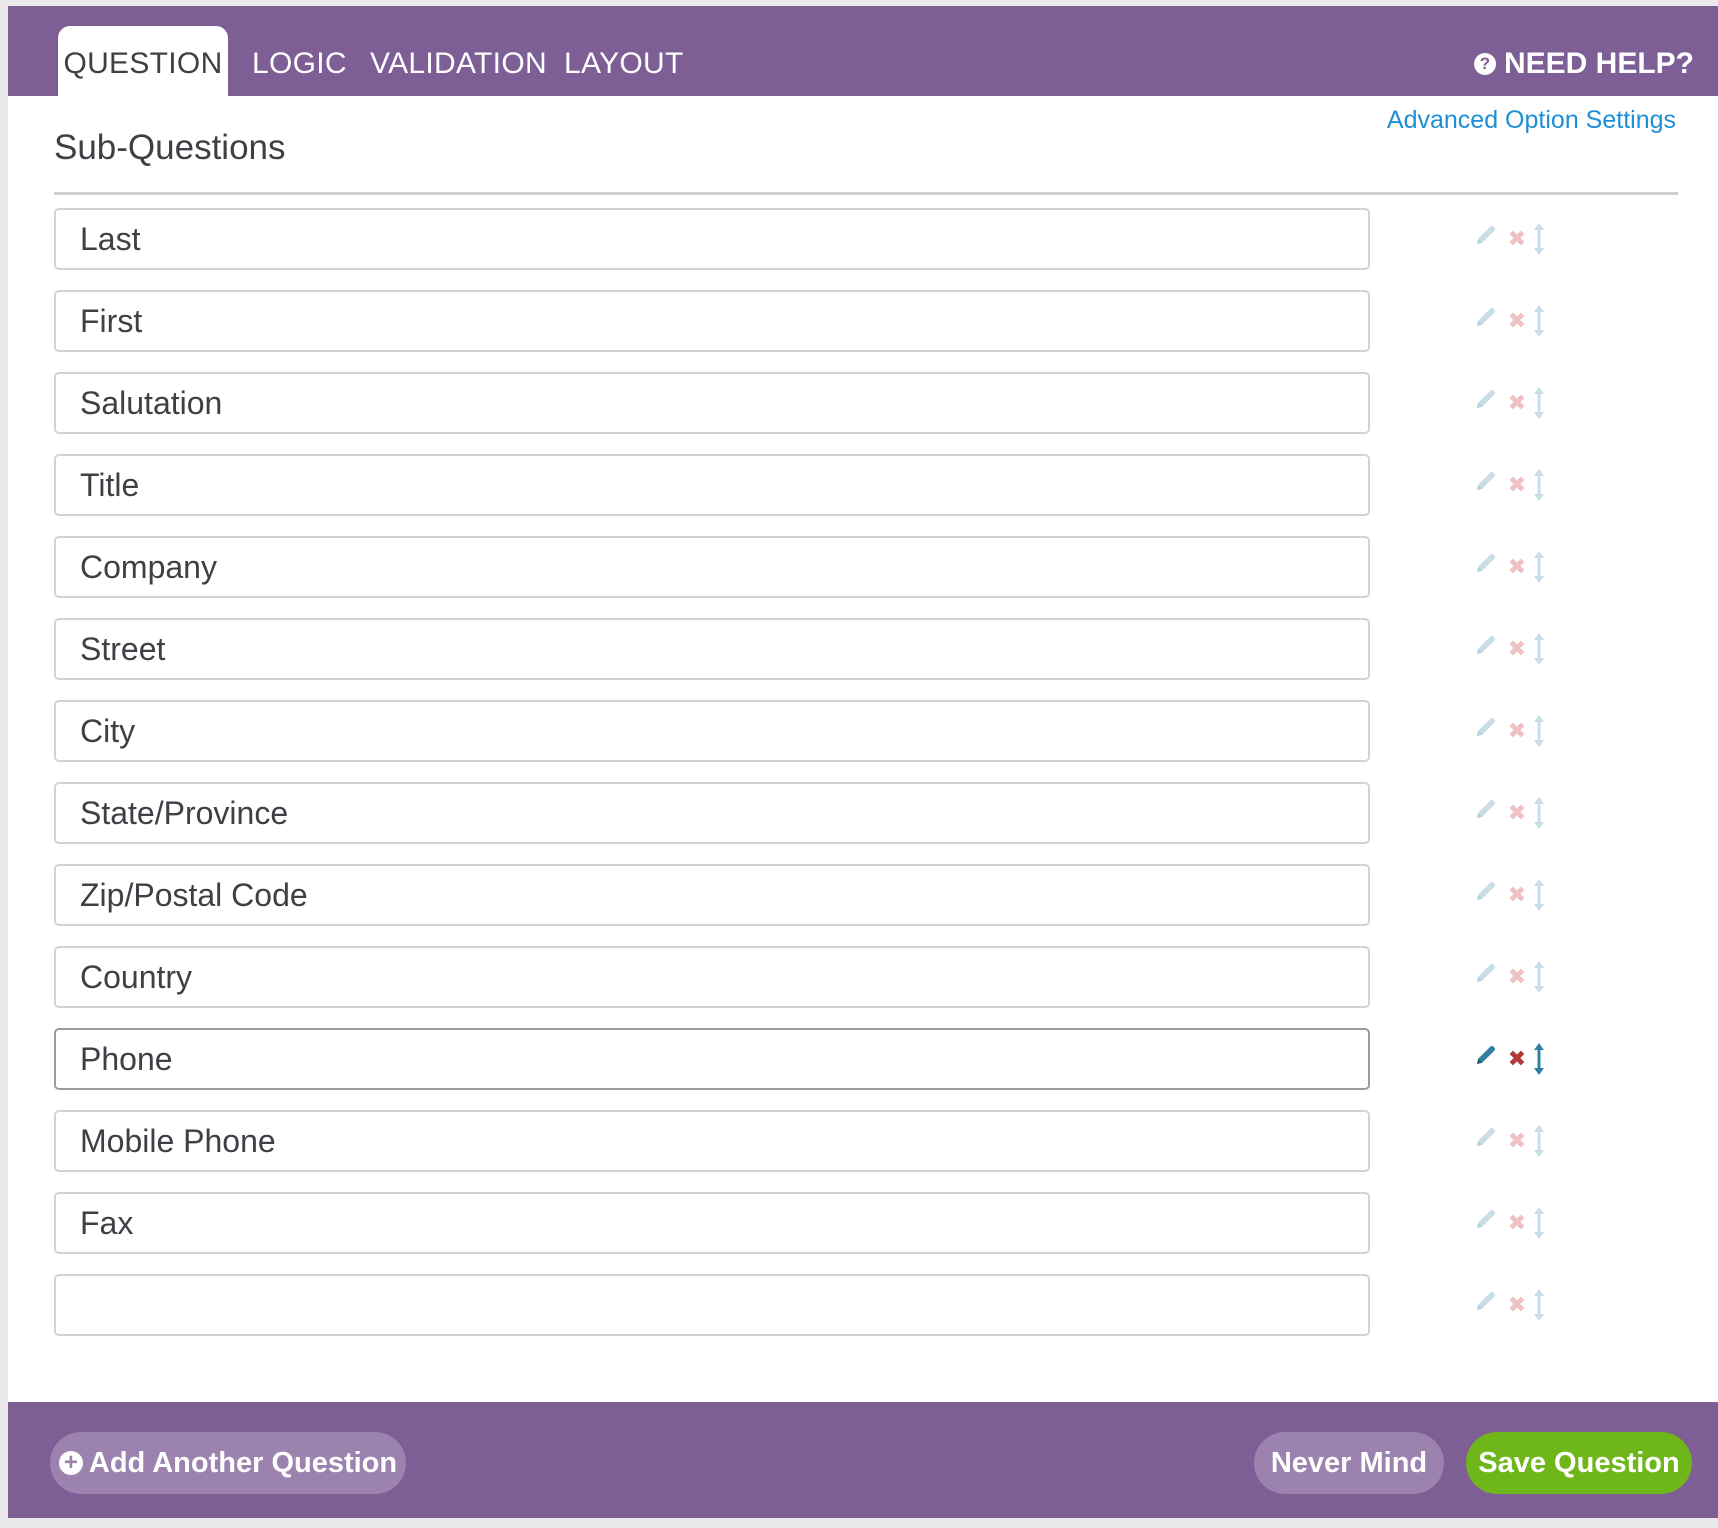  What do you see at coordinates (866, 193) in the screenshot?
I see `divider` at bounding box center [866, 193].